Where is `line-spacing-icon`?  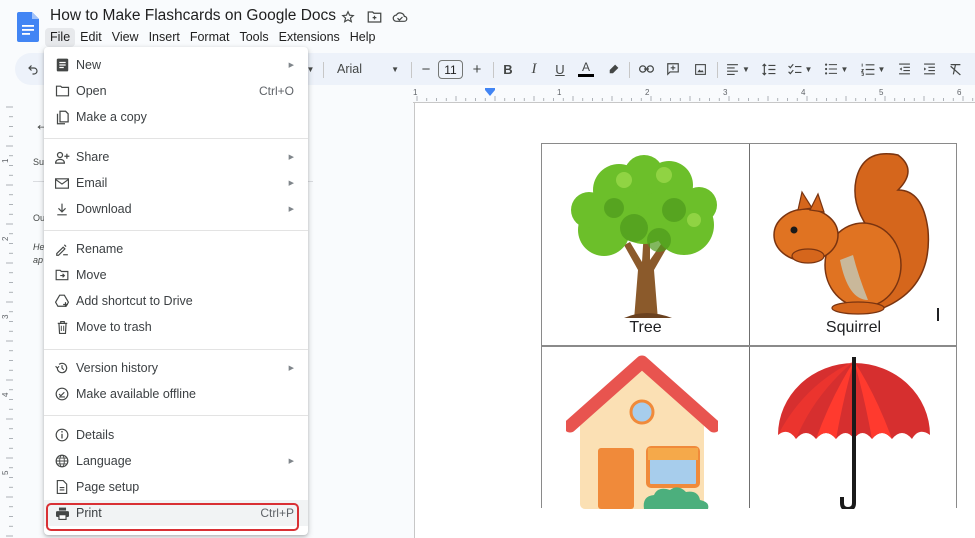
line-spacing-icon is located at coordinates (769, 69).